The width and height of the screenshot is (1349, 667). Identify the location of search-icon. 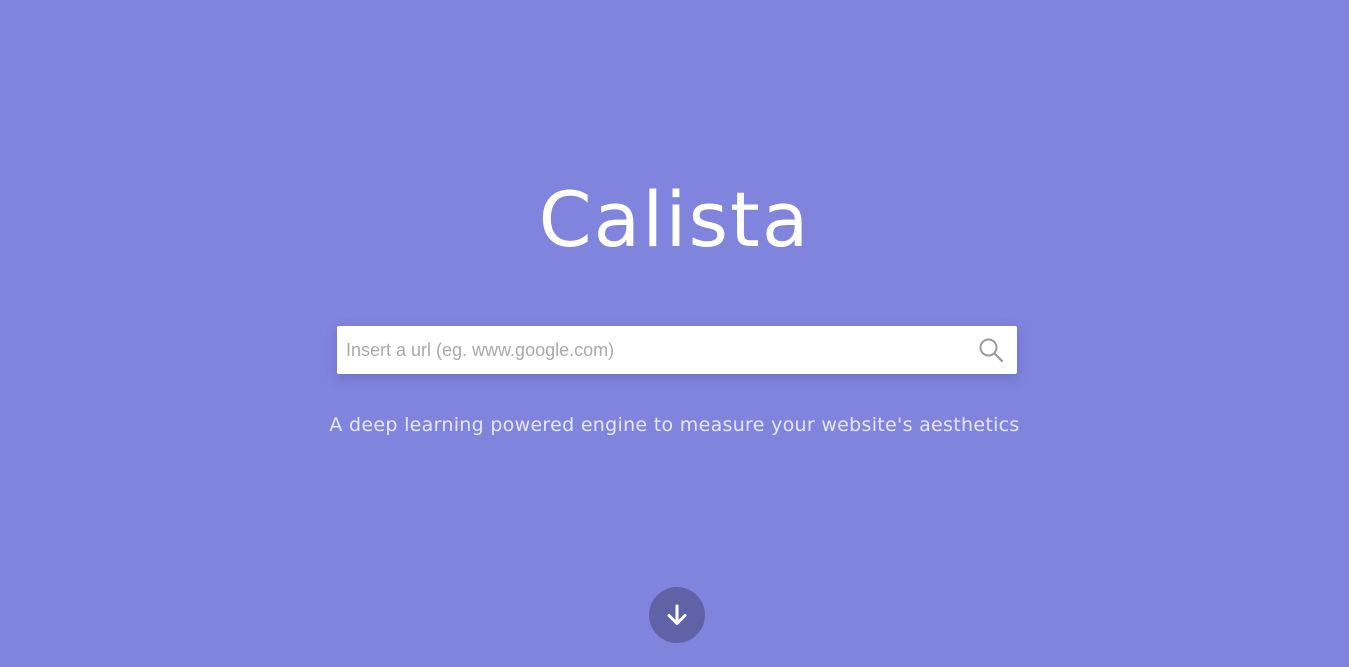
(991, 350).